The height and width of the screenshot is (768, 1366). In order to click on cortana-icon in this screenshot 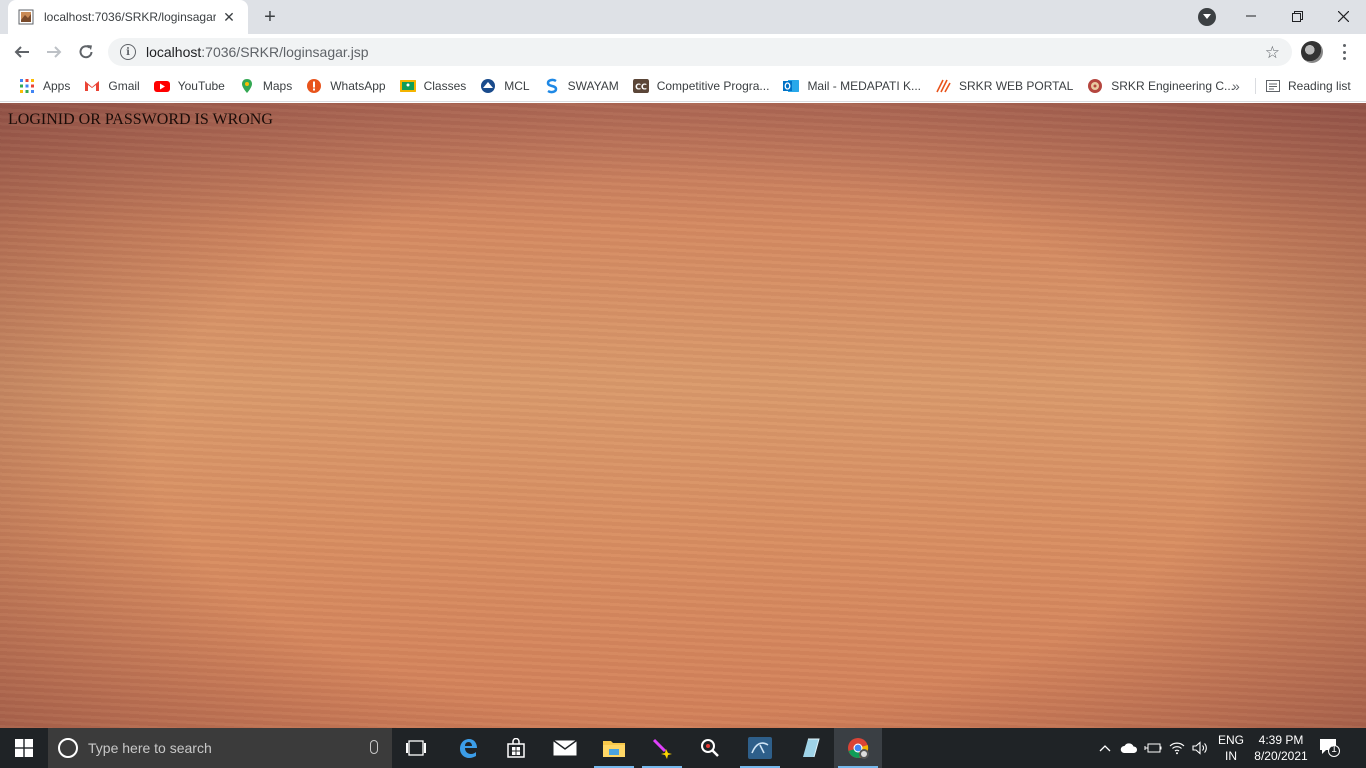, I will do `click(68, 748)`.